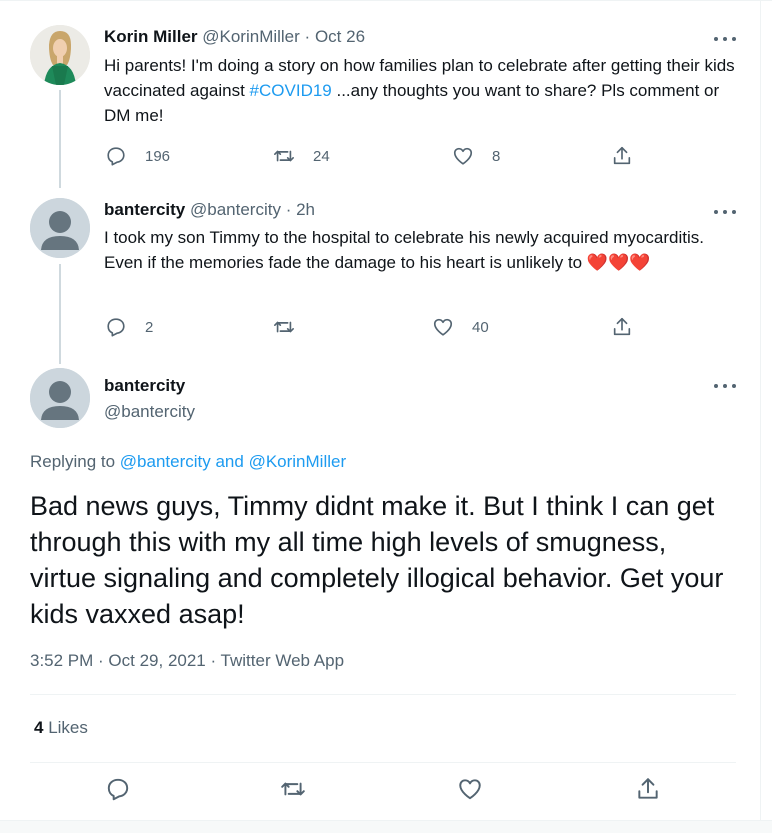 Image resolution: width=772 pixels, height=833 pixels. What do you see at coordinates (321, 156) in the screenshot?
I see `retweet-count: 24` at bounding box center [321, 156].